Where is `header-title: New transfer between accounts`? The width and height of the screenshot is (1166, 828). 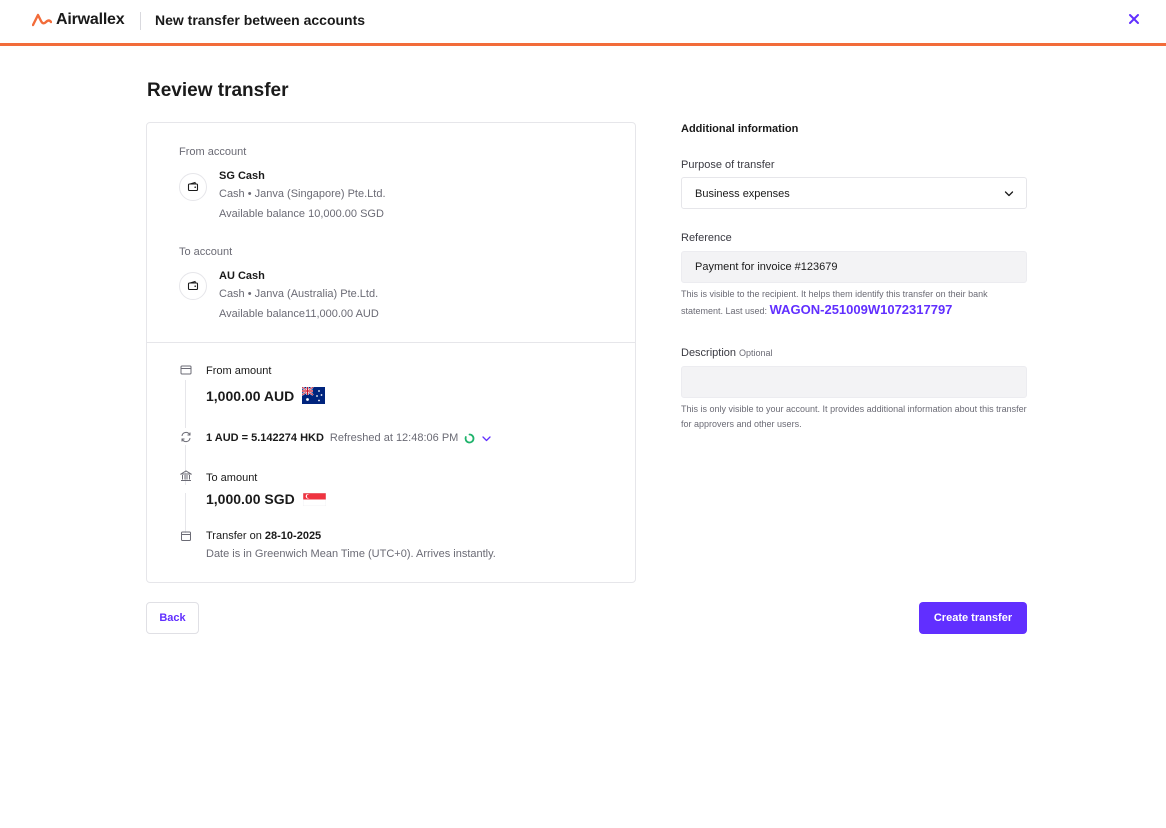
header-title: New transfer between accounts is located at coordinates (260, 20).